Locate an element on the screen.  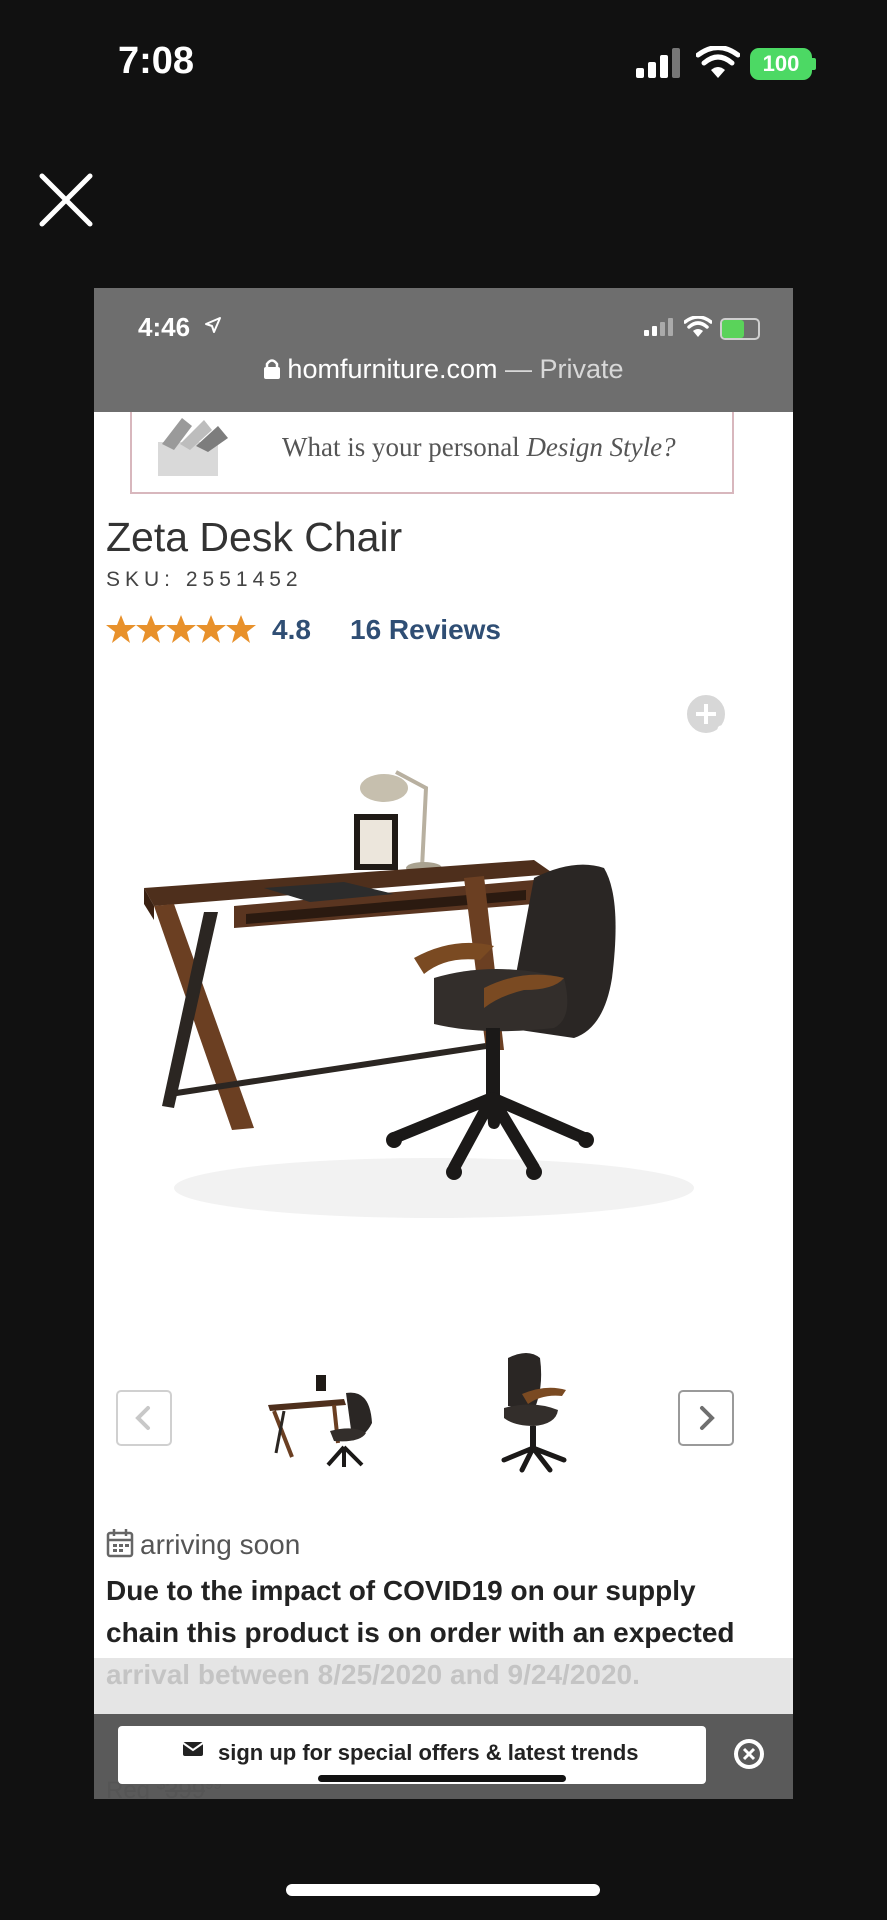
signal-icon is located at coordinates (658, 63).